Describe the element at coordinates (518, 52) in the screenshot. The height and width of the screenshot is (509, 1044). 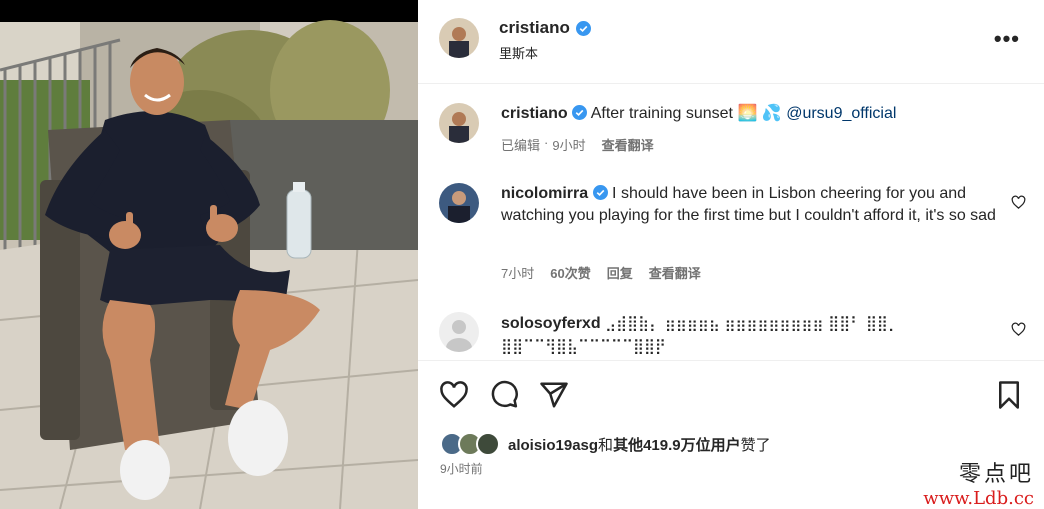
I see `post-location: 里斯本` at that location.